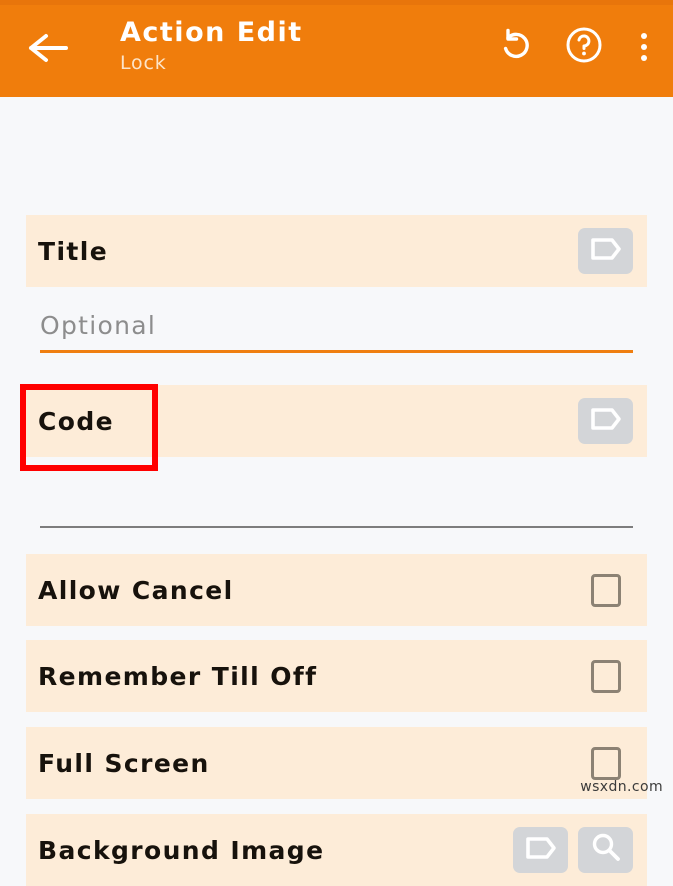 The image size is (673, 886). I want to click on arrow-left-icon, so click(48, 50).